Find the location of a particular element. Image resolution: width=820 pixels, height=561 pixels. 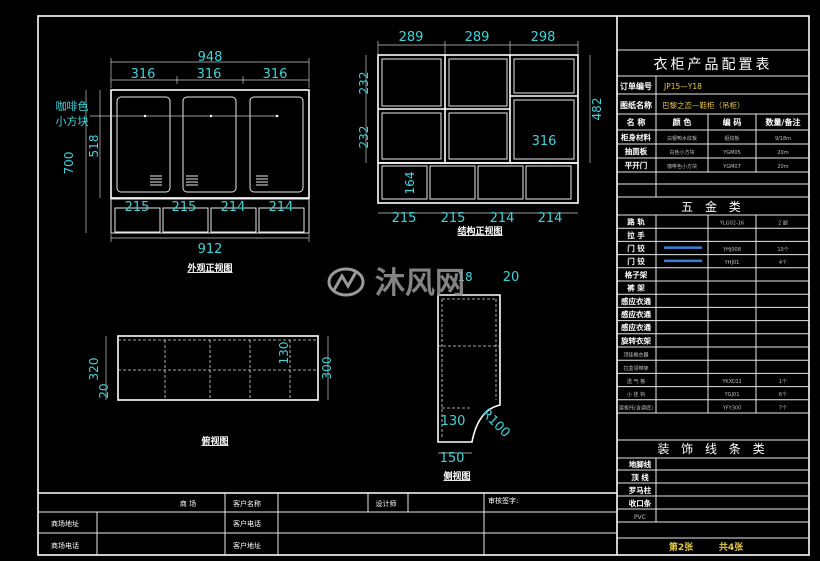

hardware-name: 拉 手 is located at coordinates (636, 235).